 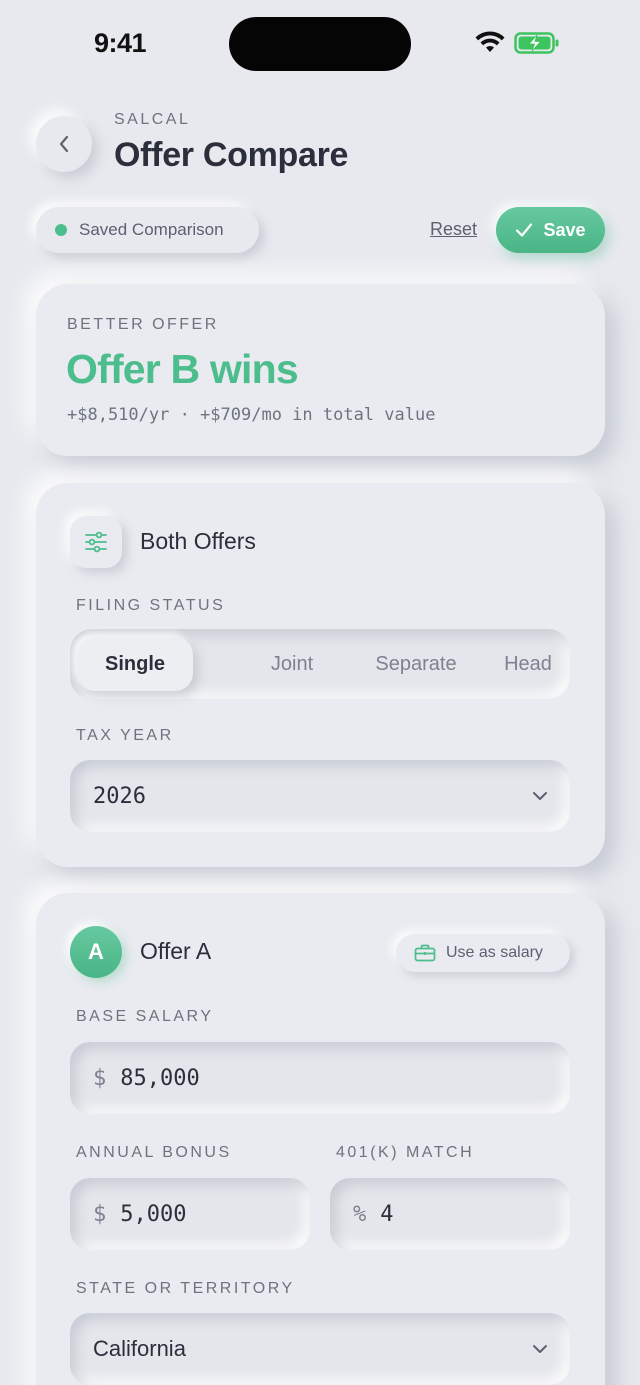 What do you see at coordinates (96, 952) in the screenshot?
I see `offer-a-avatar: A` at bounding box center [96, 952].